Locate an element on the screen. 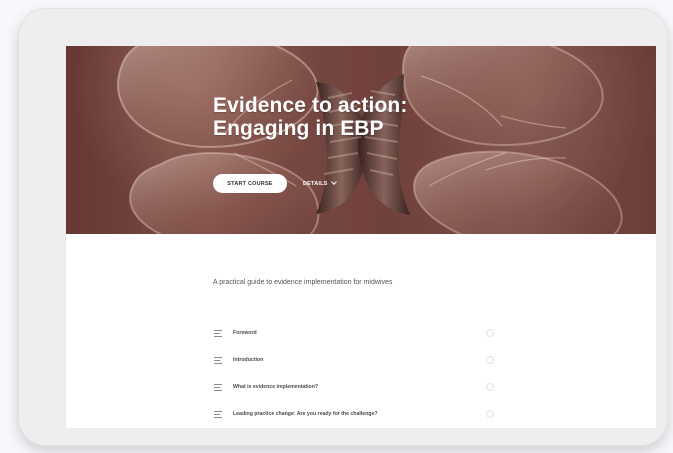  lesson-item-introduction: Introduction is located at coordinates (359, 361).